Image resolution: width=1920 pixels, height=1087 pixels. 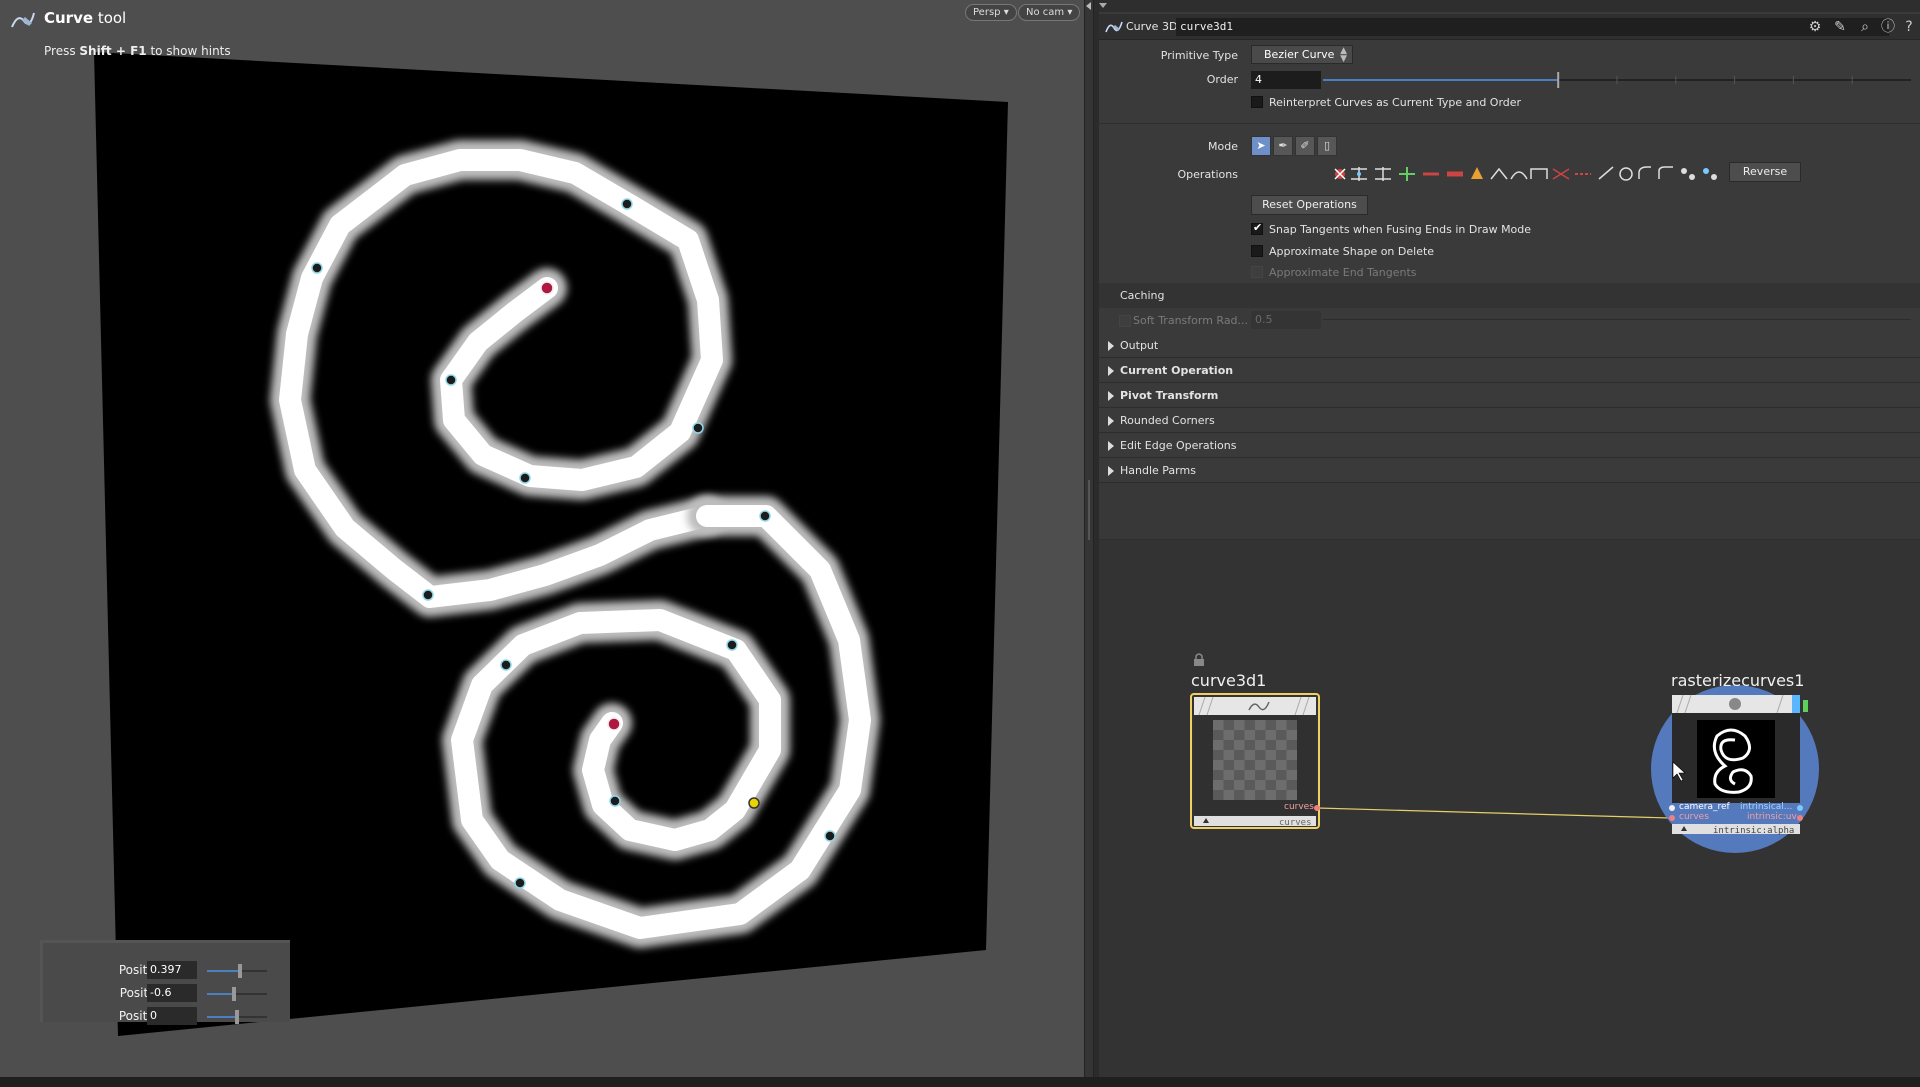 What do you see at coordinates (1103, 5) in the screenshot?
I see `pane-menu-arrow-icon` at bounding box center [1103, 5].